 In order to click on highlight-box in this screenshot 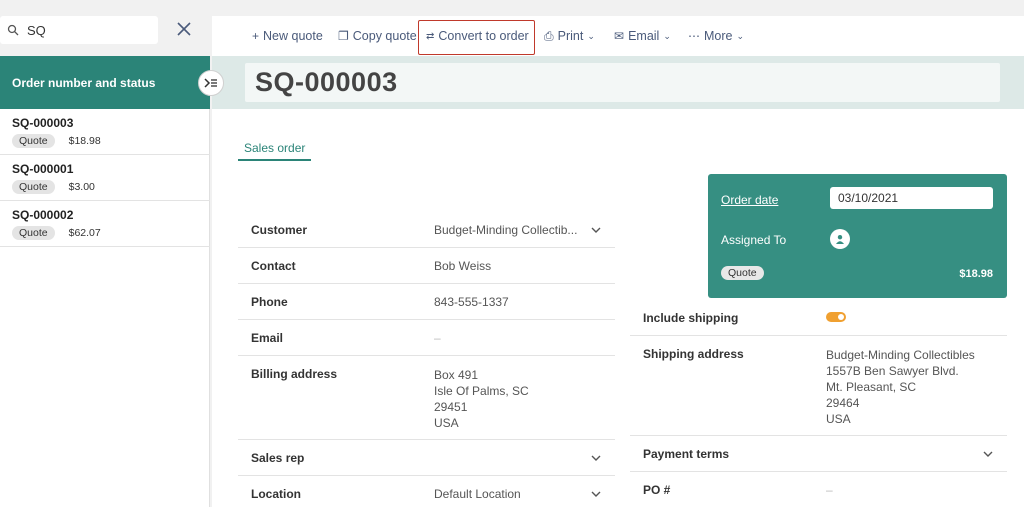, I will do `click(476, 37)`.